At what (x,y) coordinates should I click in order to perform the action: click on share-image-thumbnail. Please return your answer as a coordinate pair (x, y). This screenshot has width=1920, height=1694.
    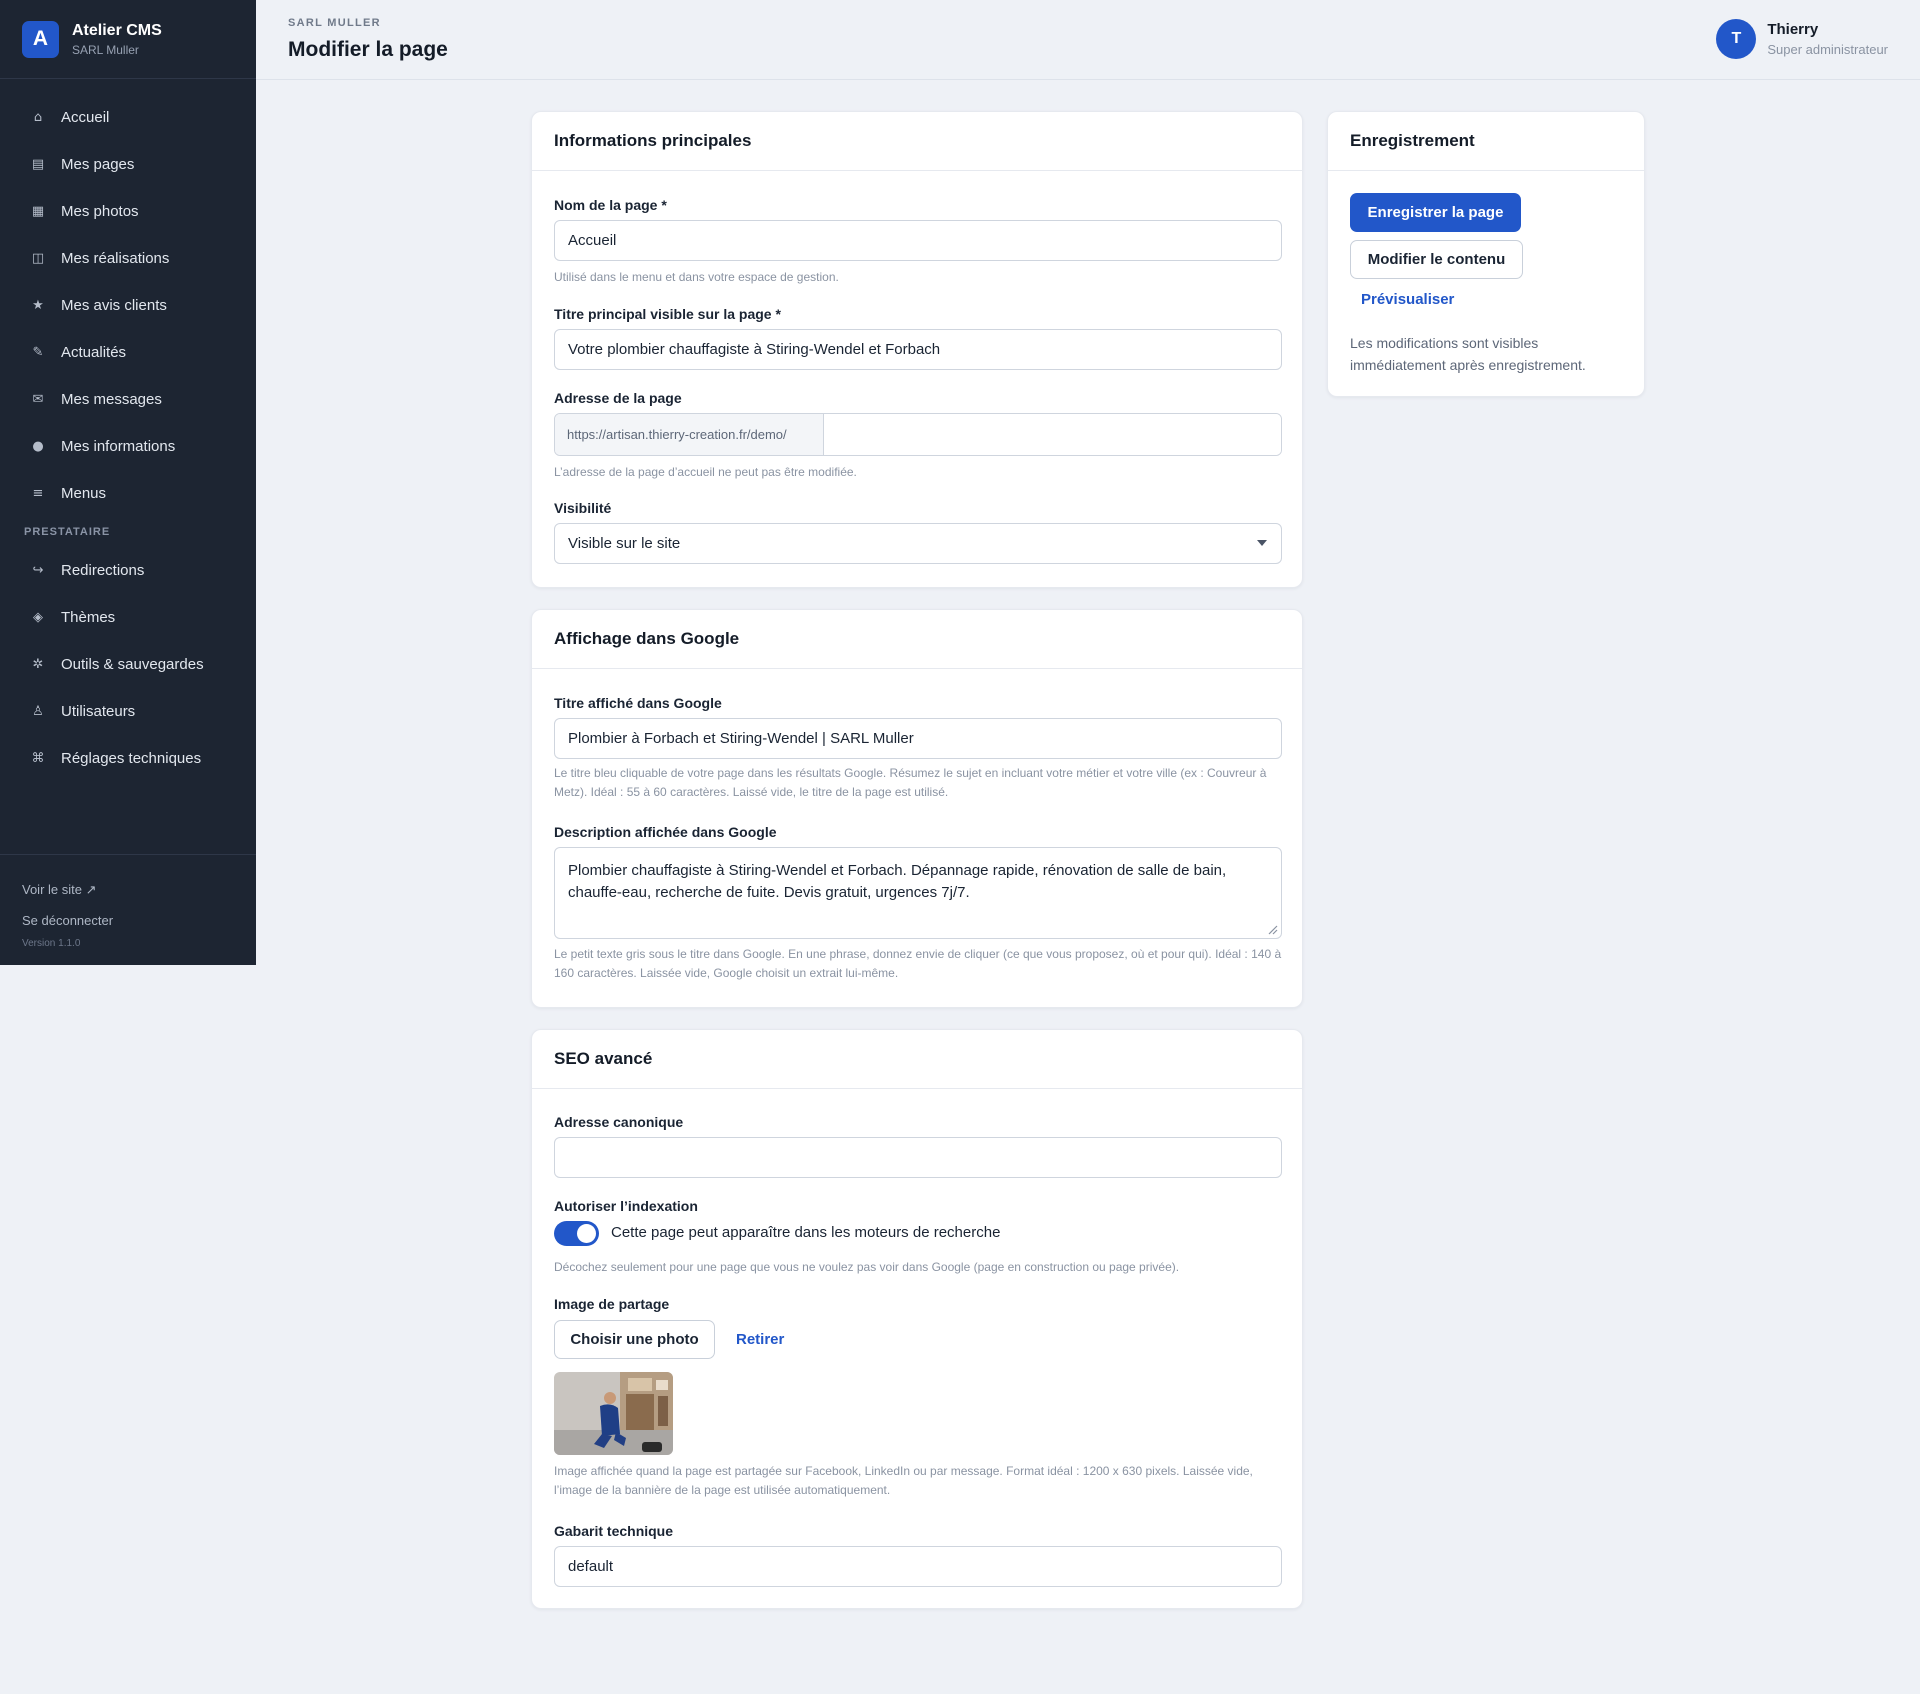
    Looking at the image, I should click on (613, 1413).